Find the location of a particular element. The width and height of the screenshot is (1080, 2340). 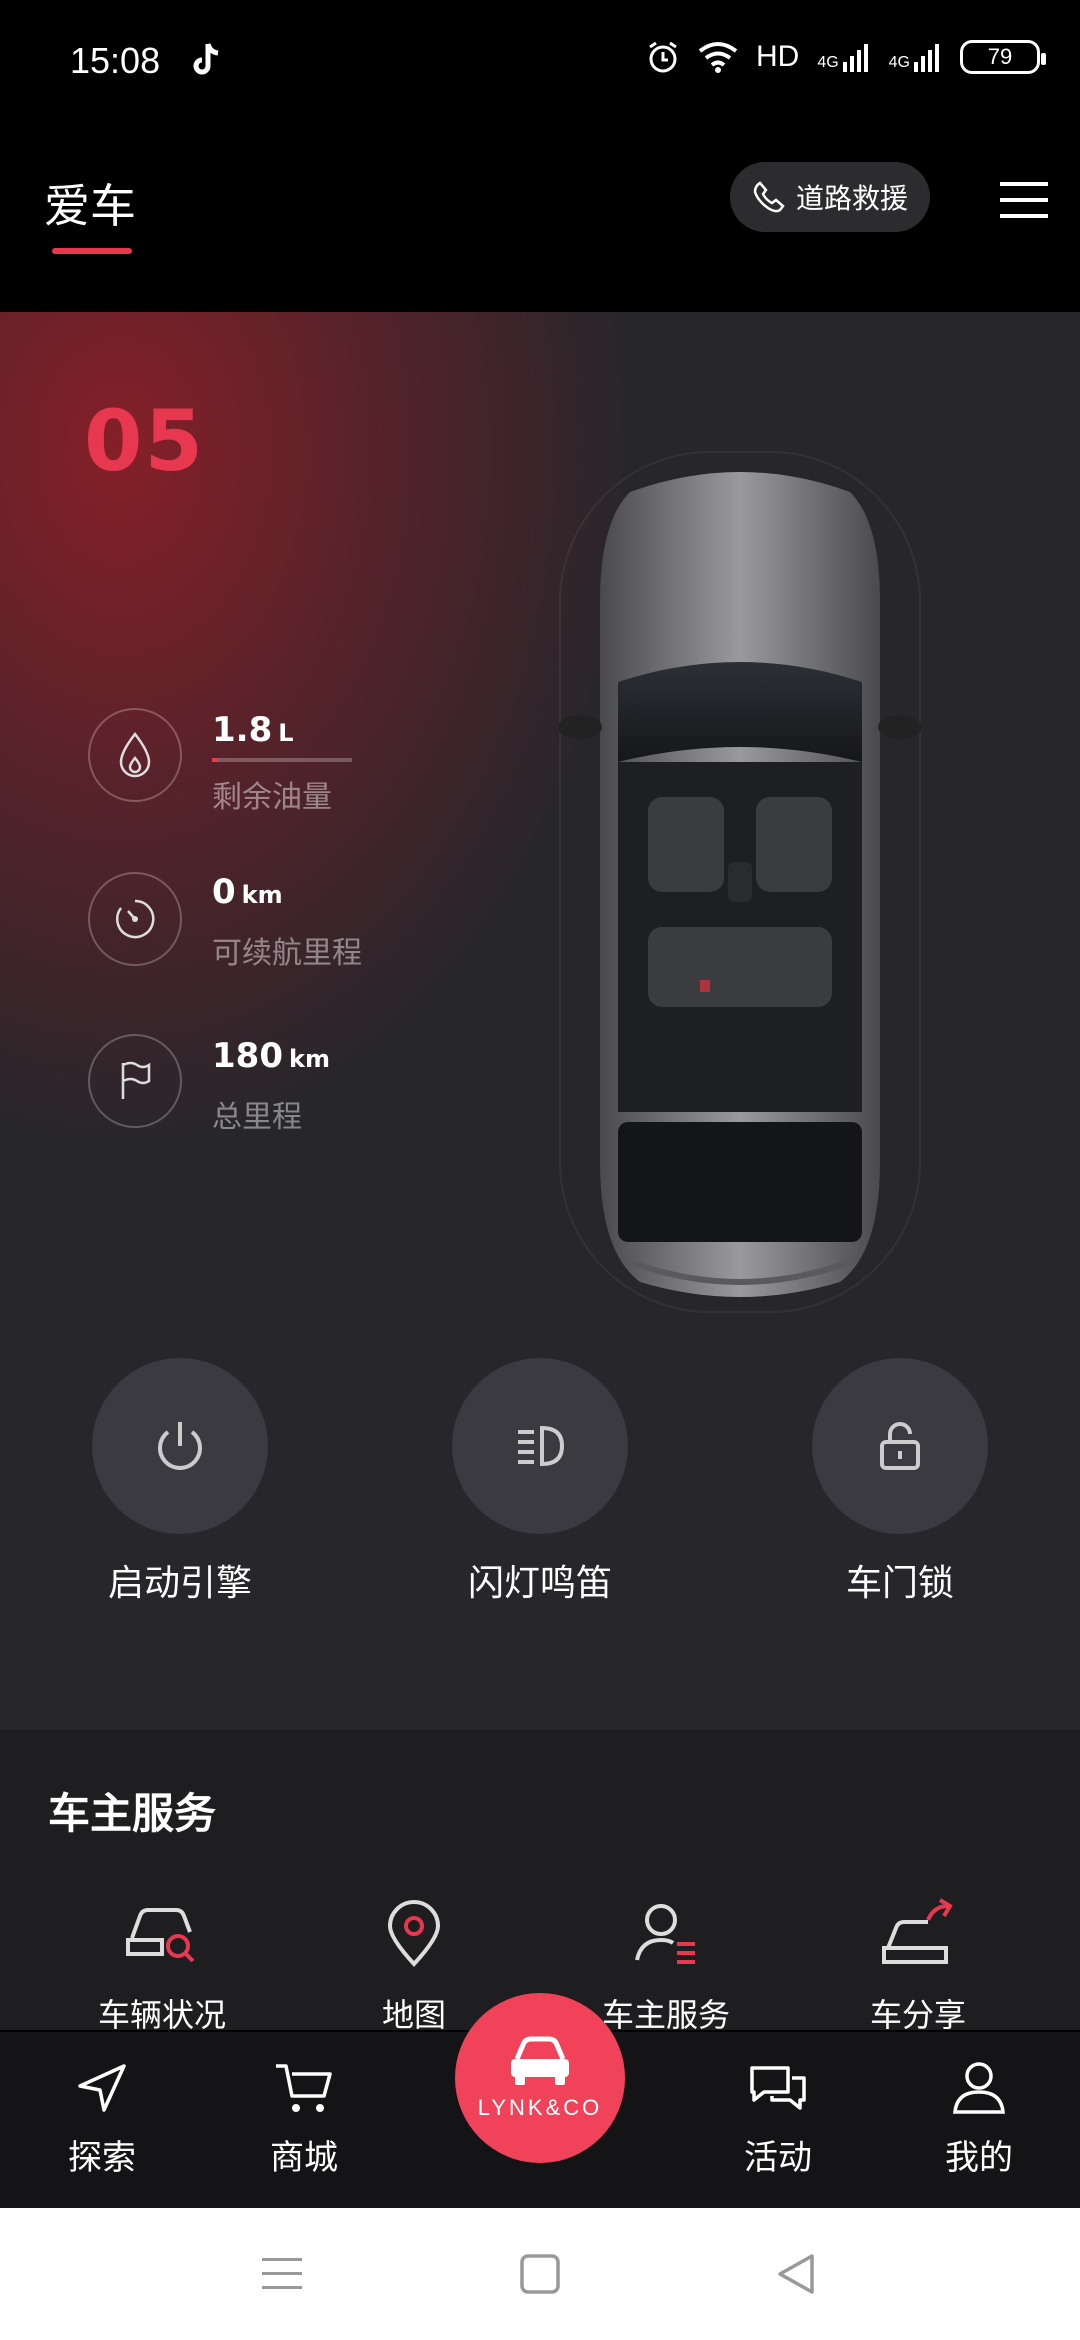

signal-4g-1: 4G is located at coordinates (843, 57).